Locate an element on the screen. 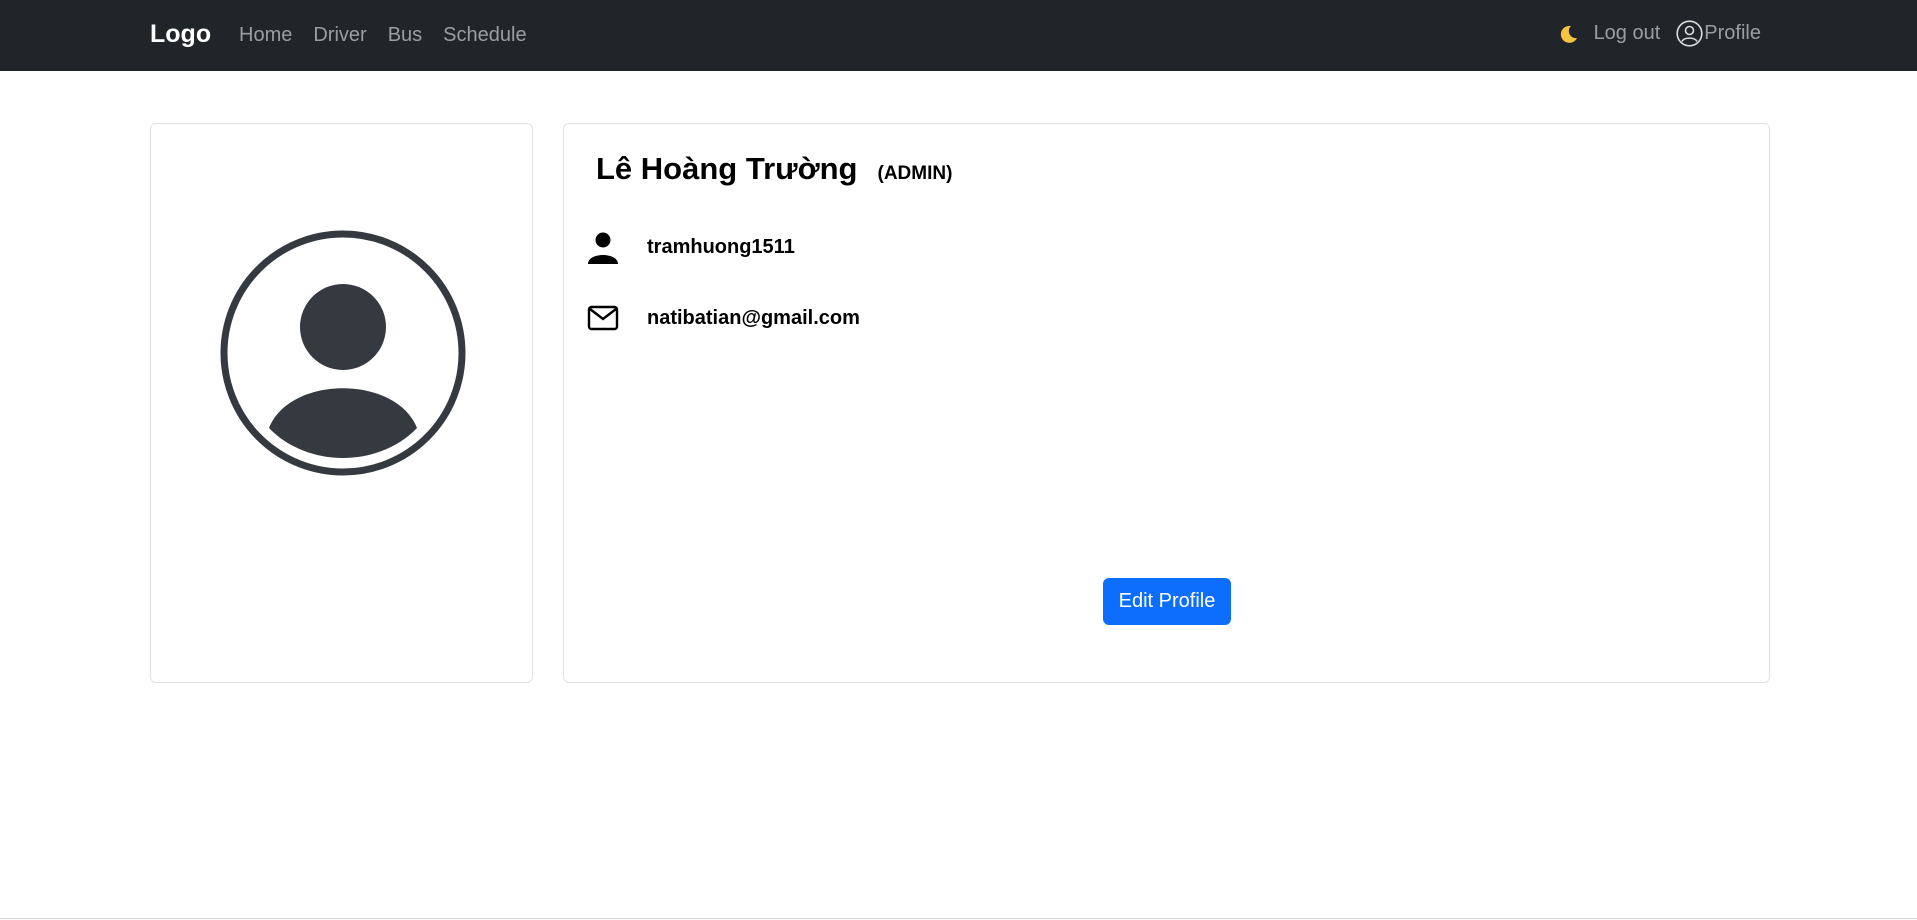 The image size is (1917, 920). avatar-icon is located at coordinates (343, 353).